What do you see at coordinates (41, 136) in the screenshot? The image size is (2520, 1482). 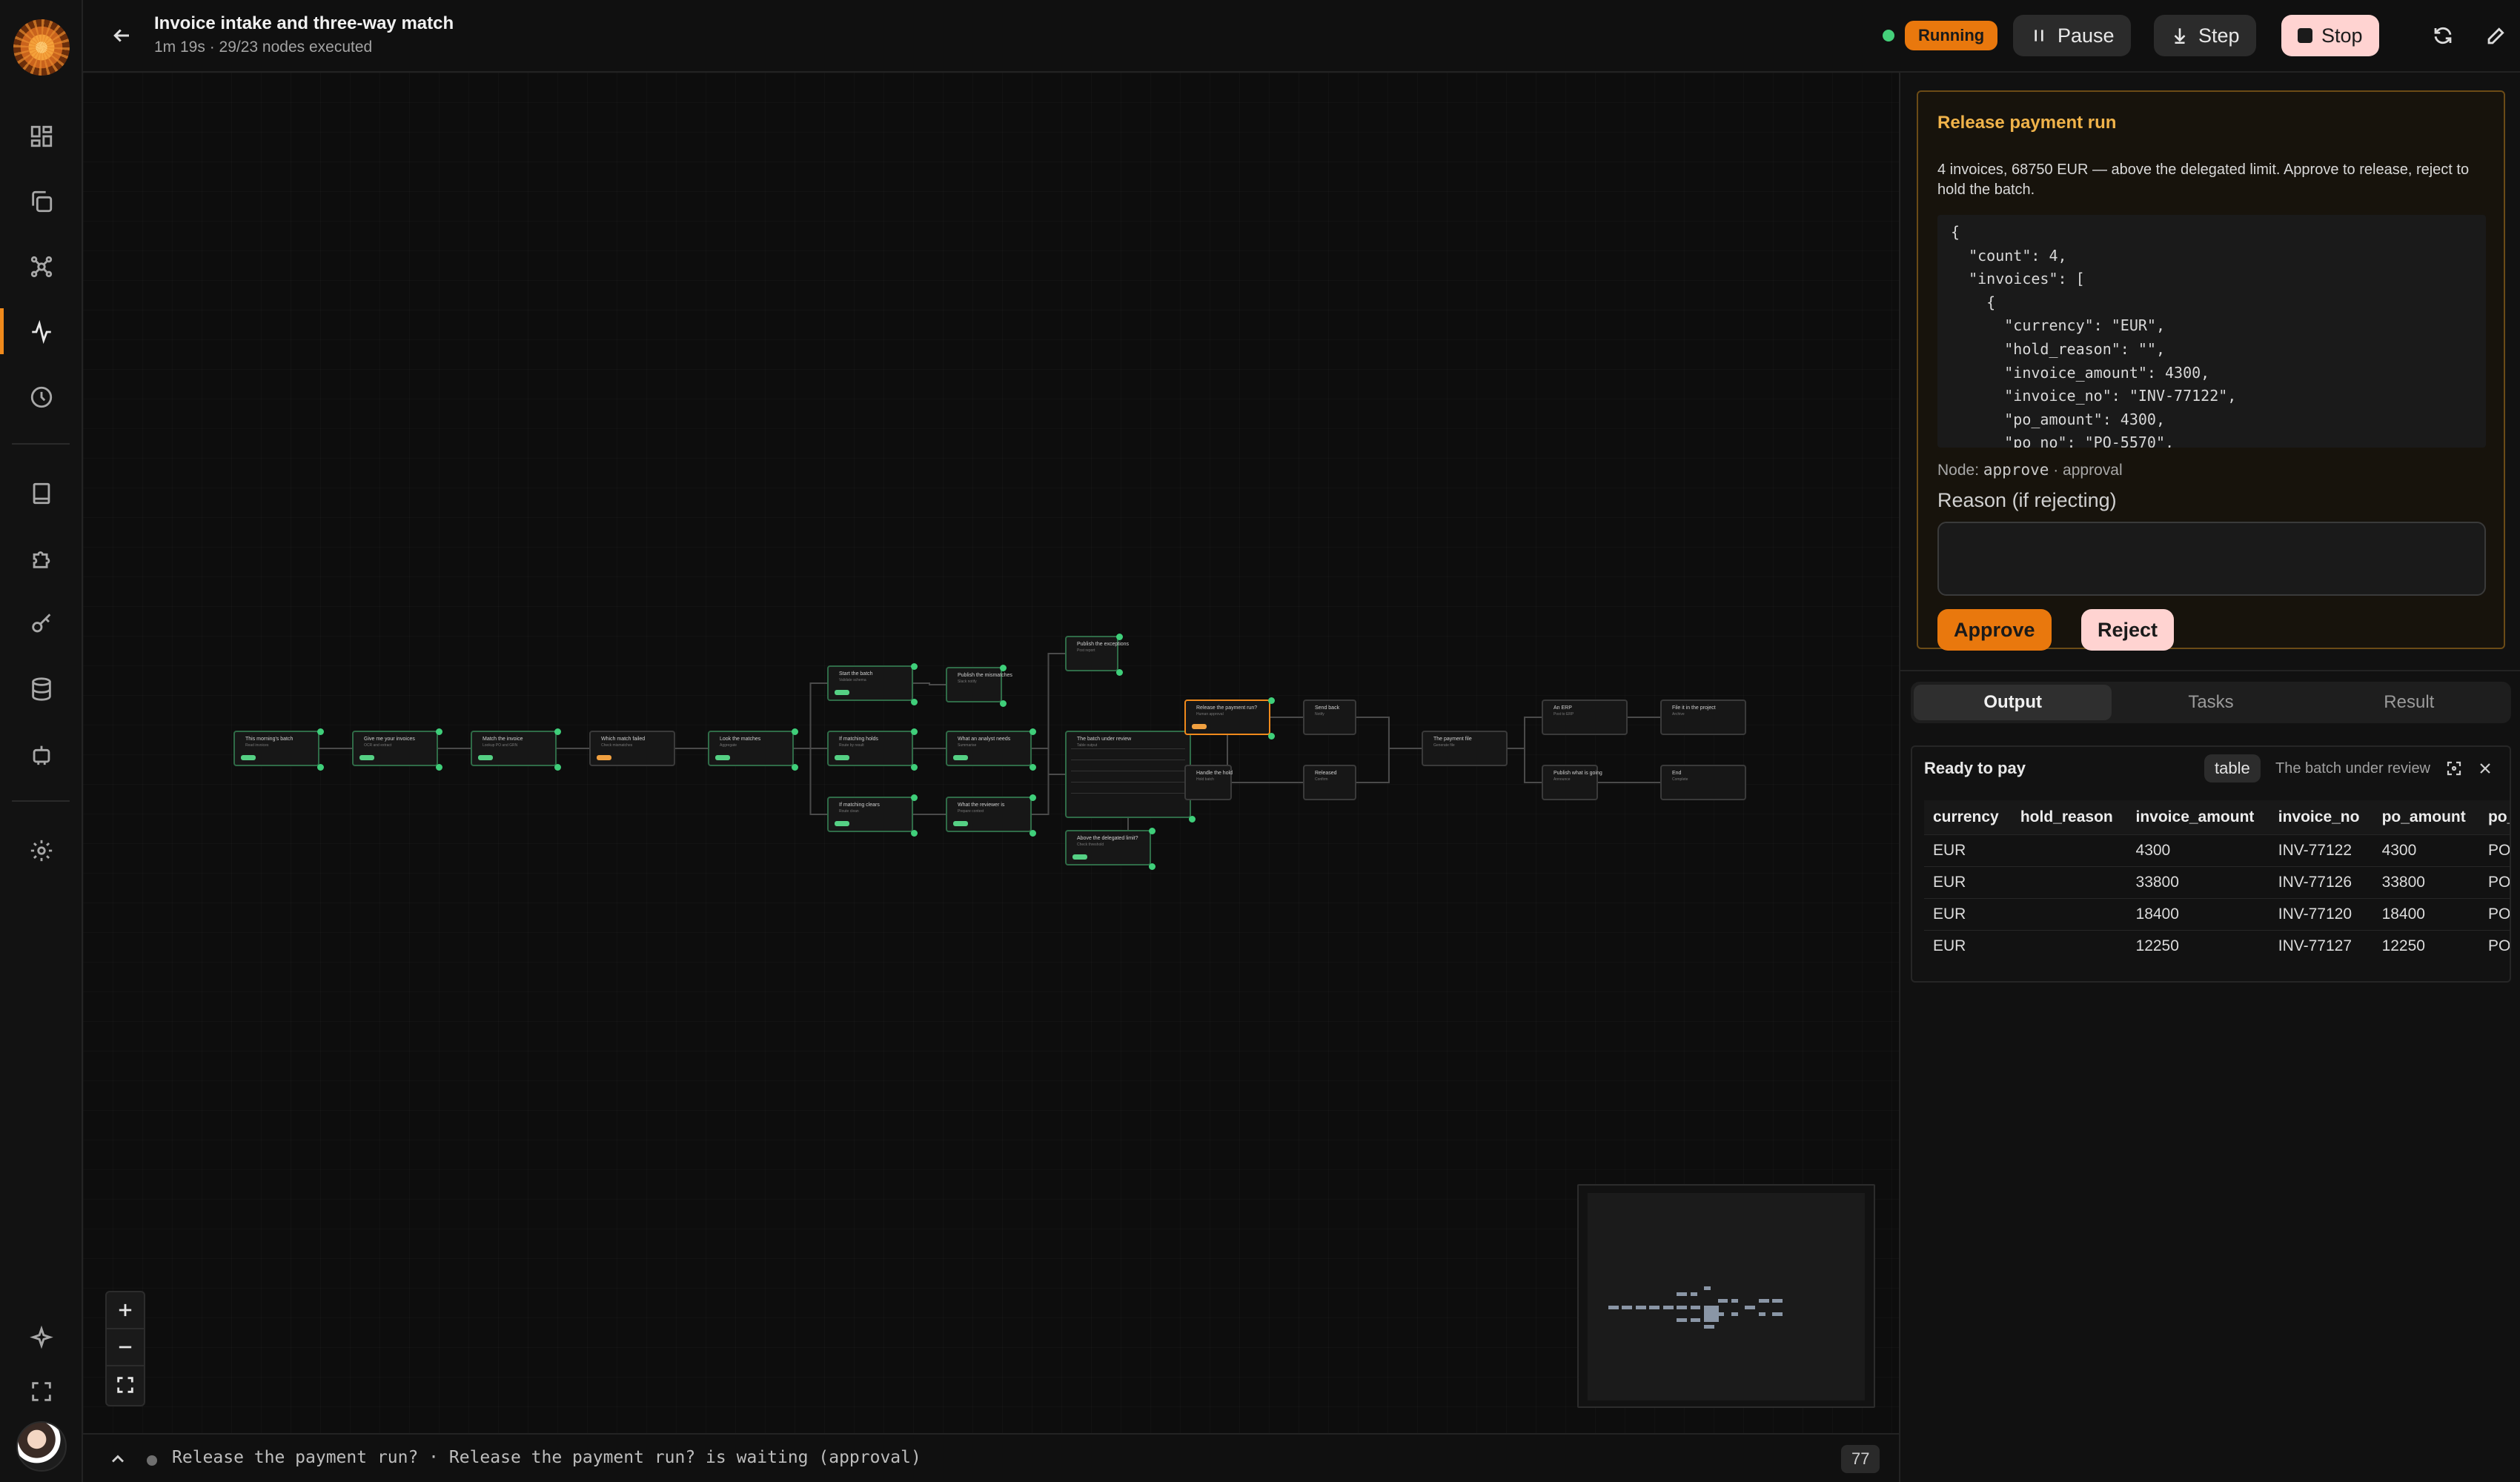 I see `dashboard-icon` at bounding box center [41, 136].